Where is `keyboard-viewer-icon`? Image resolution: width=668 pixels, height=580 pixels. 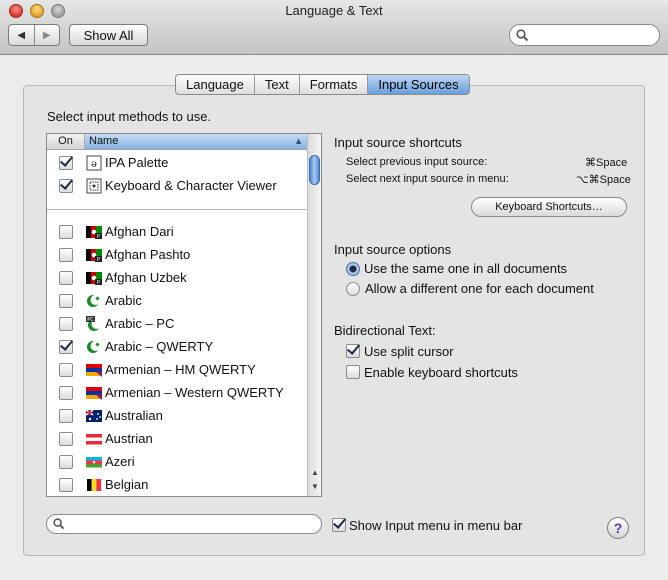 keyboard-viewer-icon is located at coordinates (94, 186).